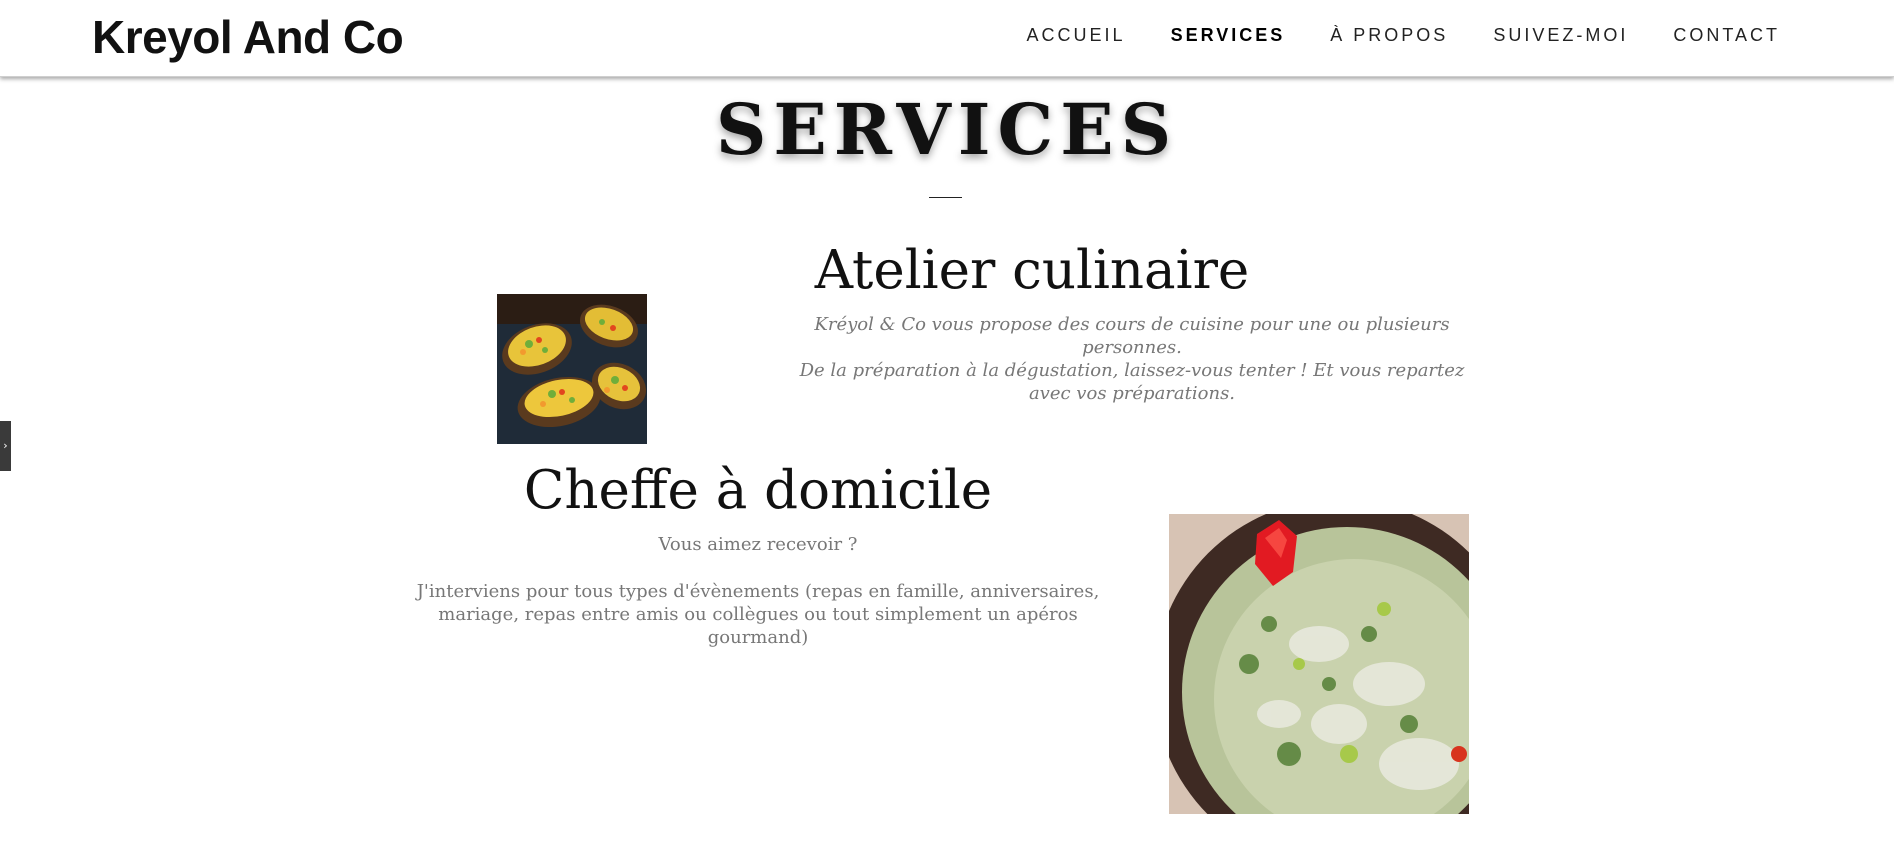 The height and width of the screenshot is (856, 1894). What do you see at coordinates (758, 490) in the screenshot?
I see `service-heading-cheffe: Cheffe à domicile` at bounding box center [758, 490].